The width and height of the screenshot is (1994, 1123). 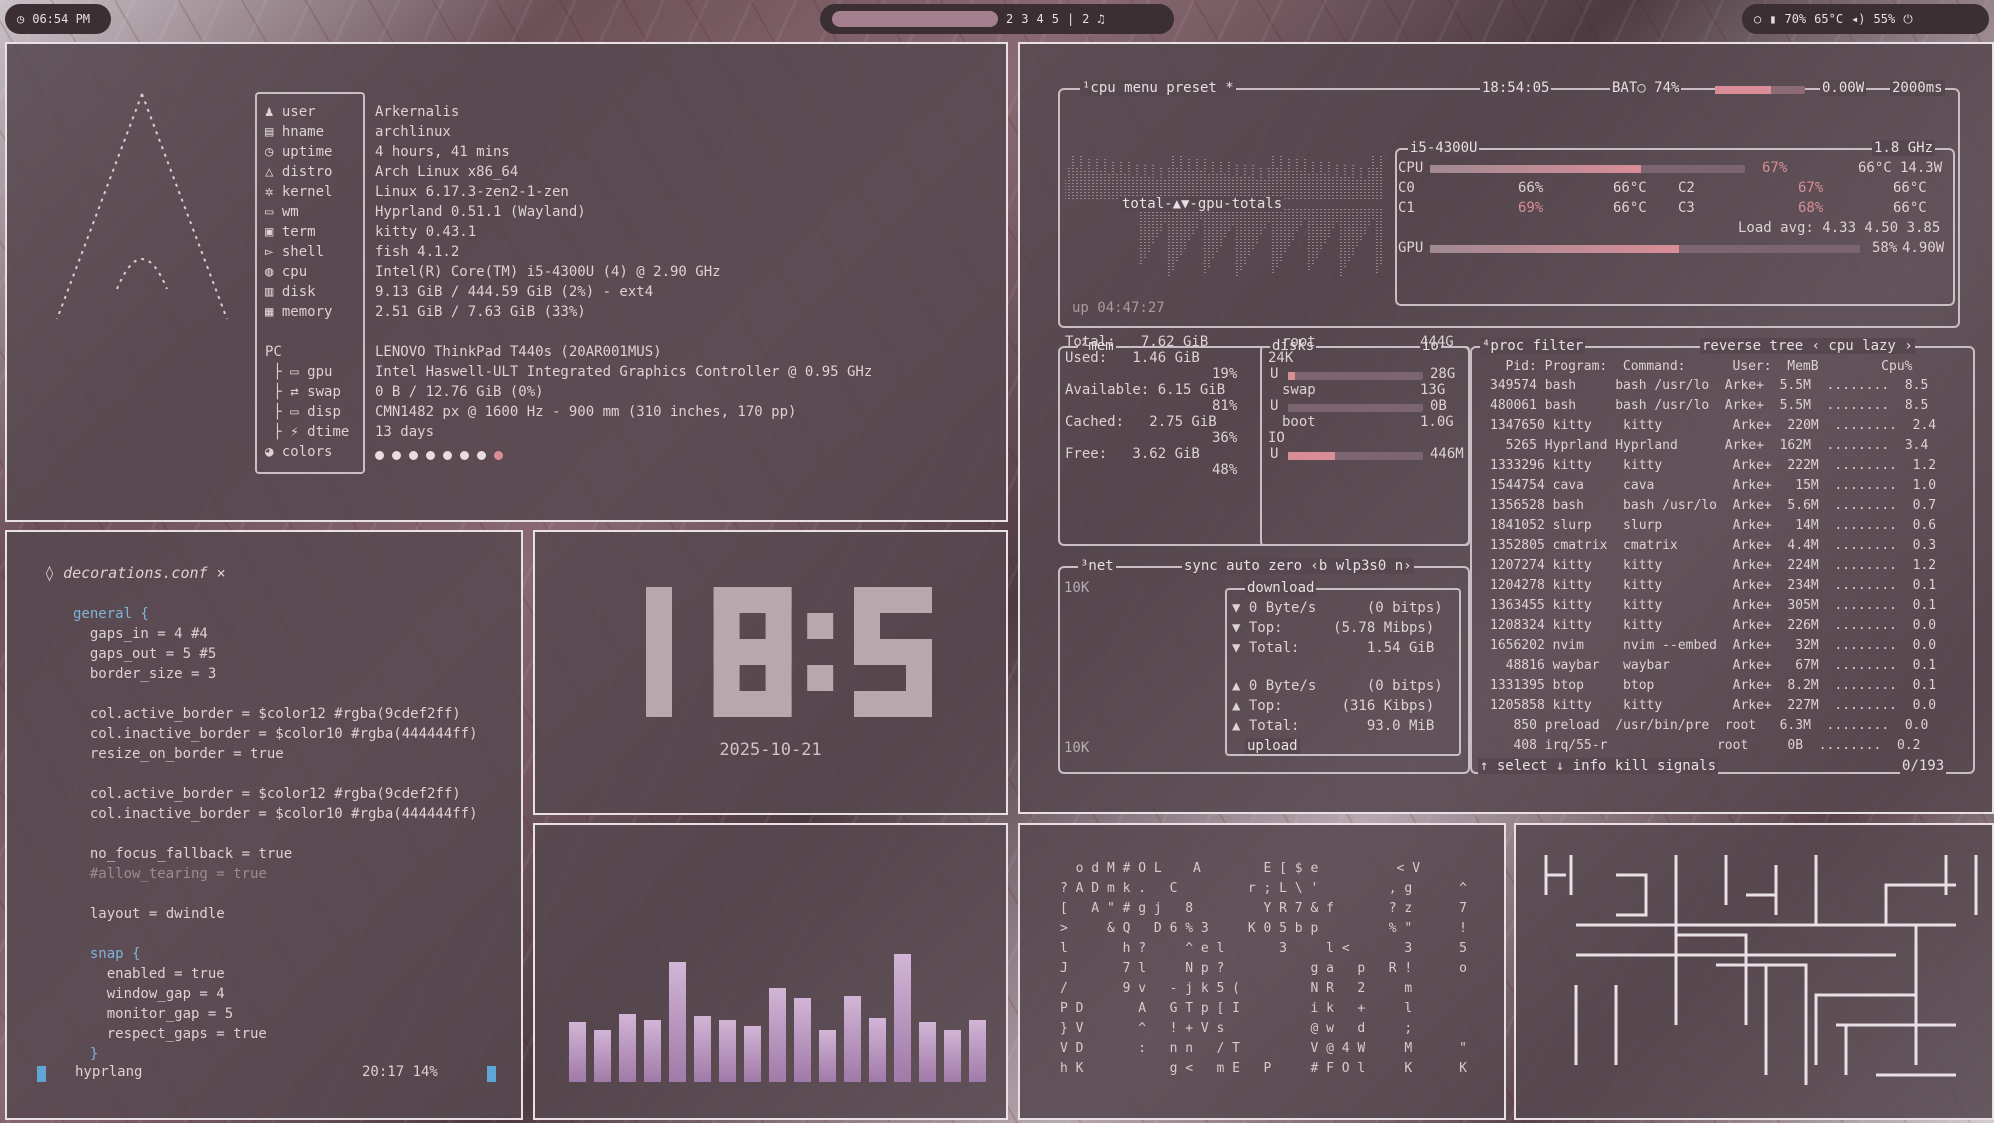 I want to click on file-icon: ◊, so click(x=54, y=573).